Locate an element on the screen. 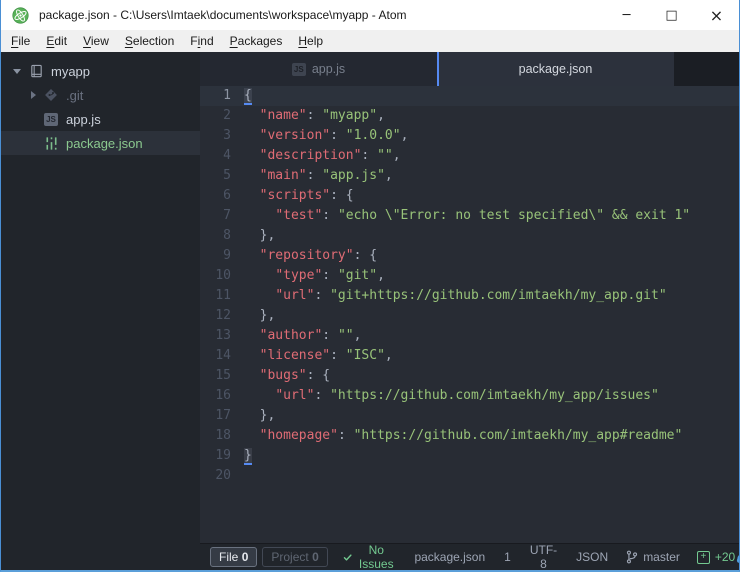  tree-root-myapp: myapp is located at coordinates (100, 71).